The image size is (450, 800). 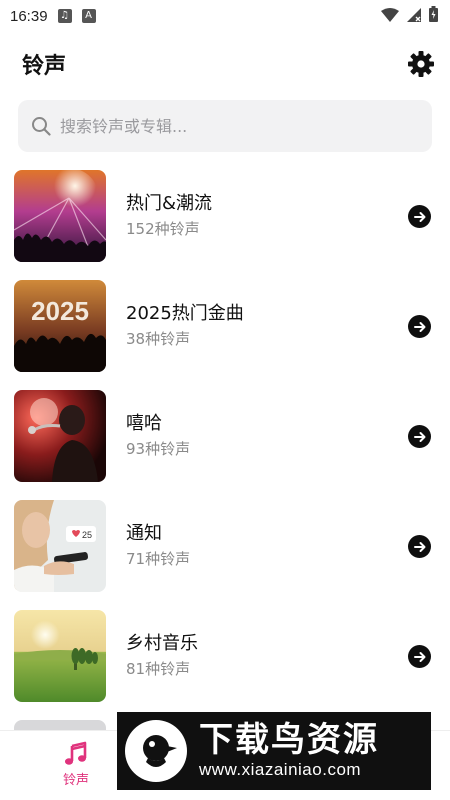 What do you see at coordinates (144, 423) in the screenshot?
I see `list-item-title: 嘻哈` at bounding box center [144, 423].